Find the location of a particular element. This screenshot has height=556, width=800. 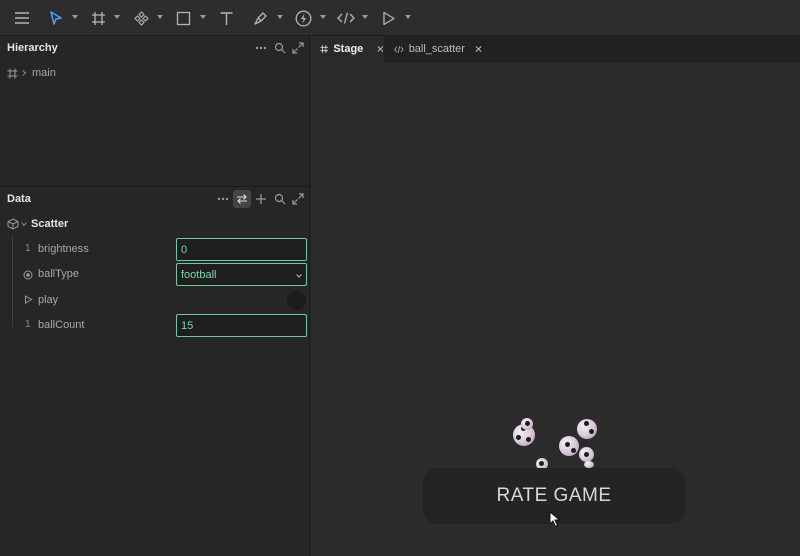

balltype-selected-value: football is located at coordinates (199, 275).